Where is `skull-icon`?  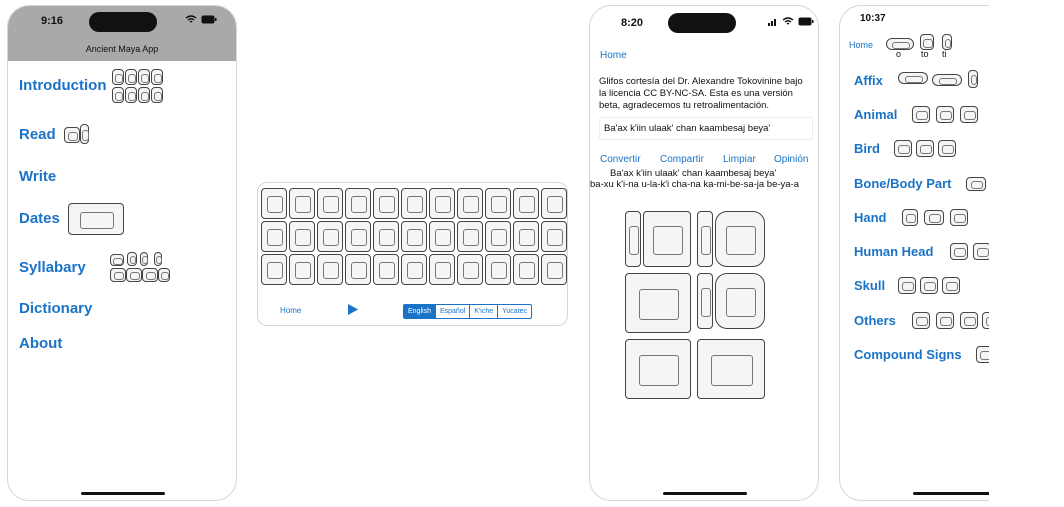 skull-icon is located at coordinates (907, 285).